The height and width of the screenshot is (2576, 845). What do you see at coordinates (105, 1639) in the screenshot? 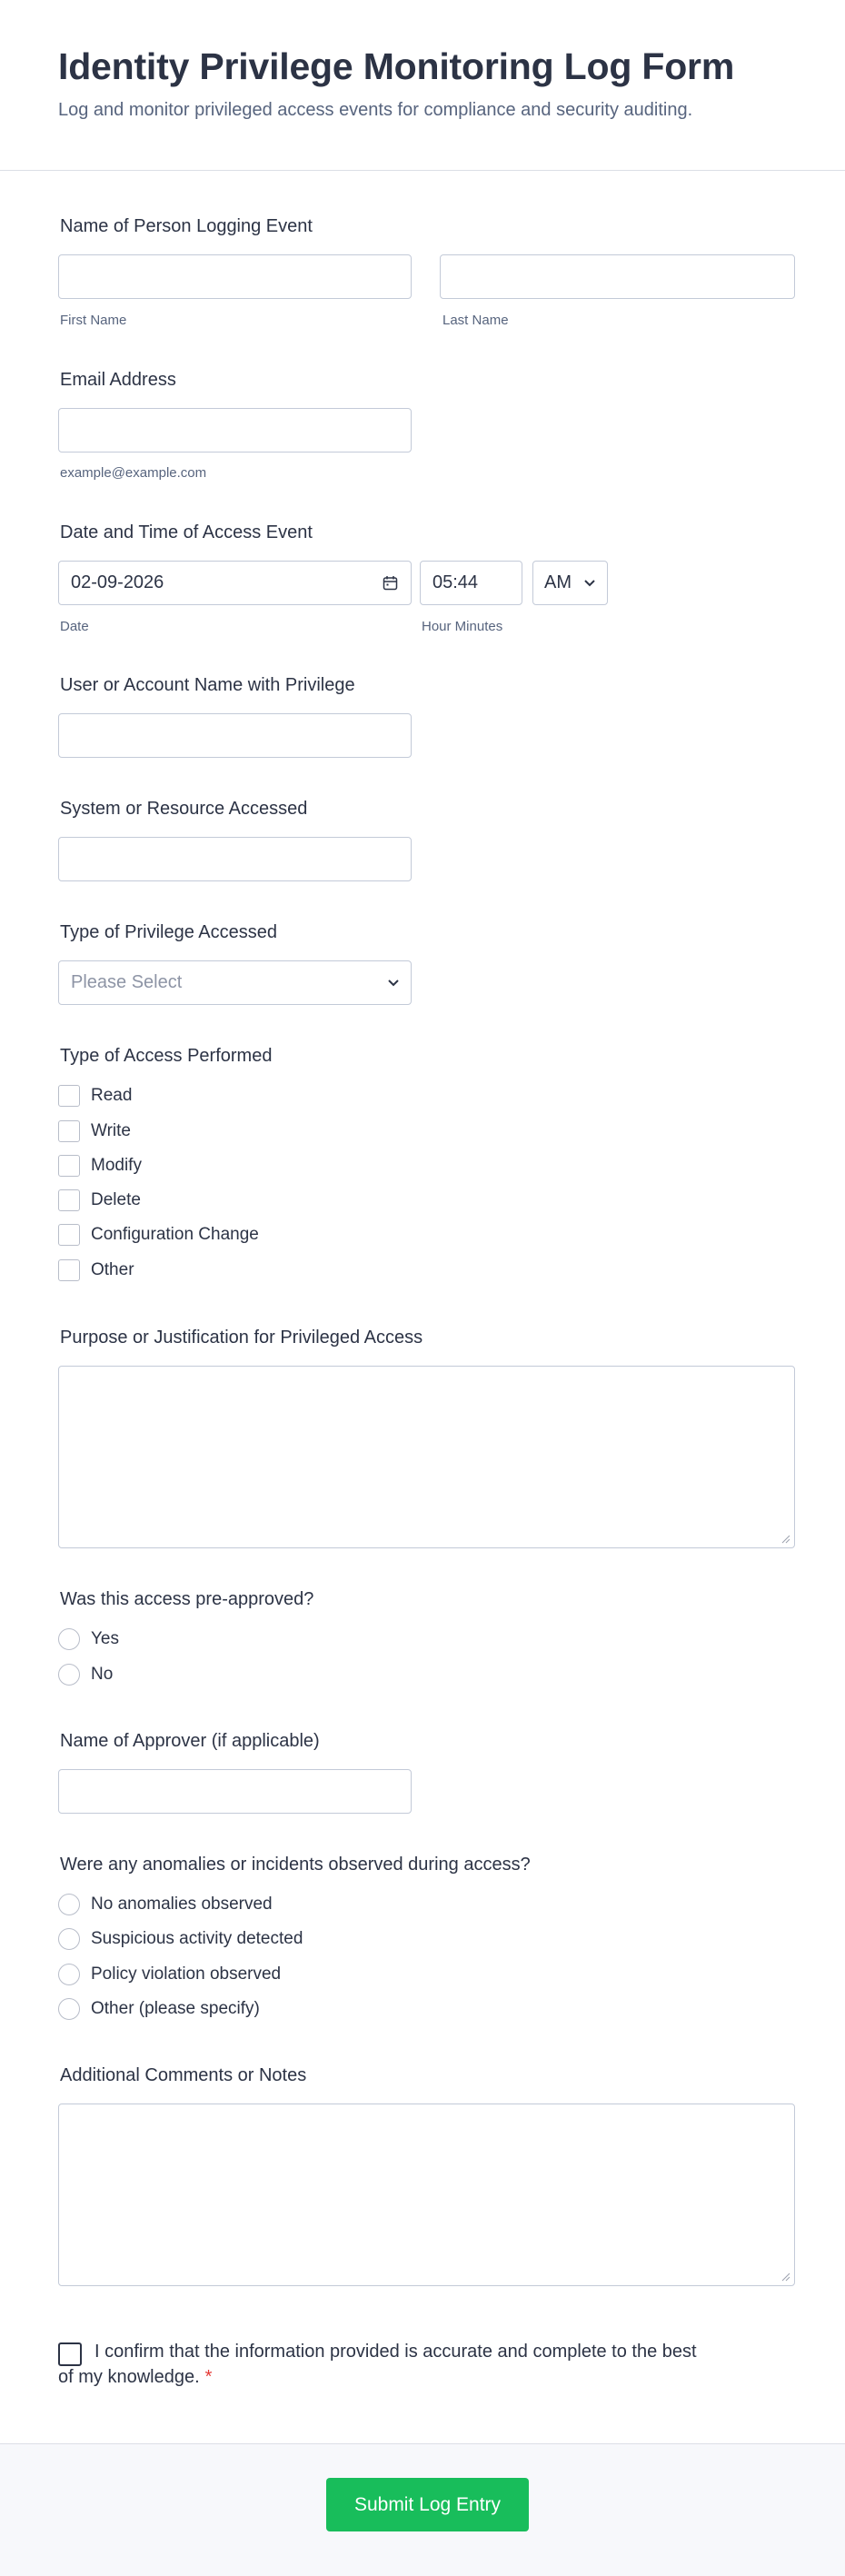
I see `option-label: Yes` at bounding box center [105, 1639].